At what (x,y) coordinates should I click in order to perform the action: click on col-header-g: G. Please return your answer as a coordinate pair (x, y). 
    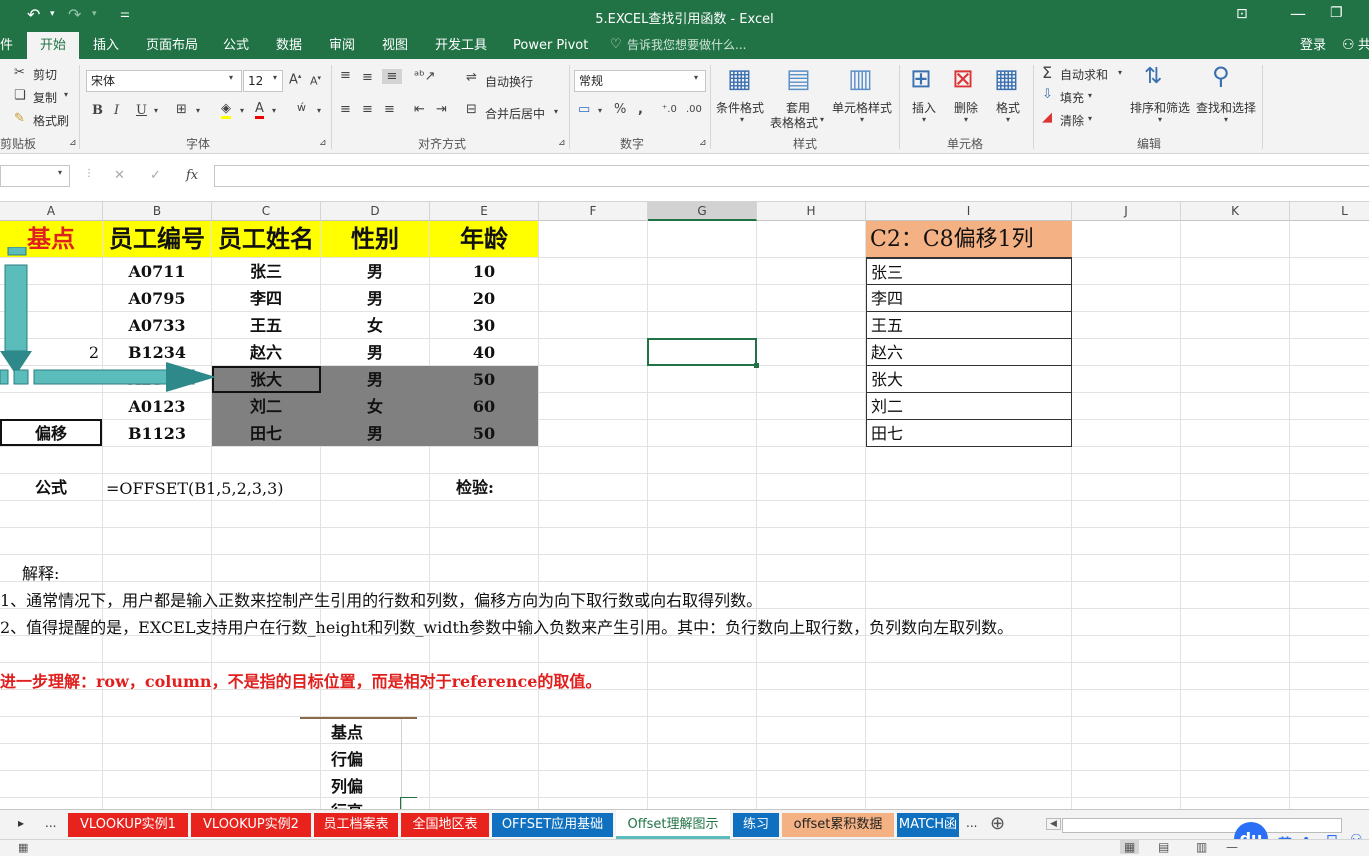
    Looking at the image, I should click on (702, 211).